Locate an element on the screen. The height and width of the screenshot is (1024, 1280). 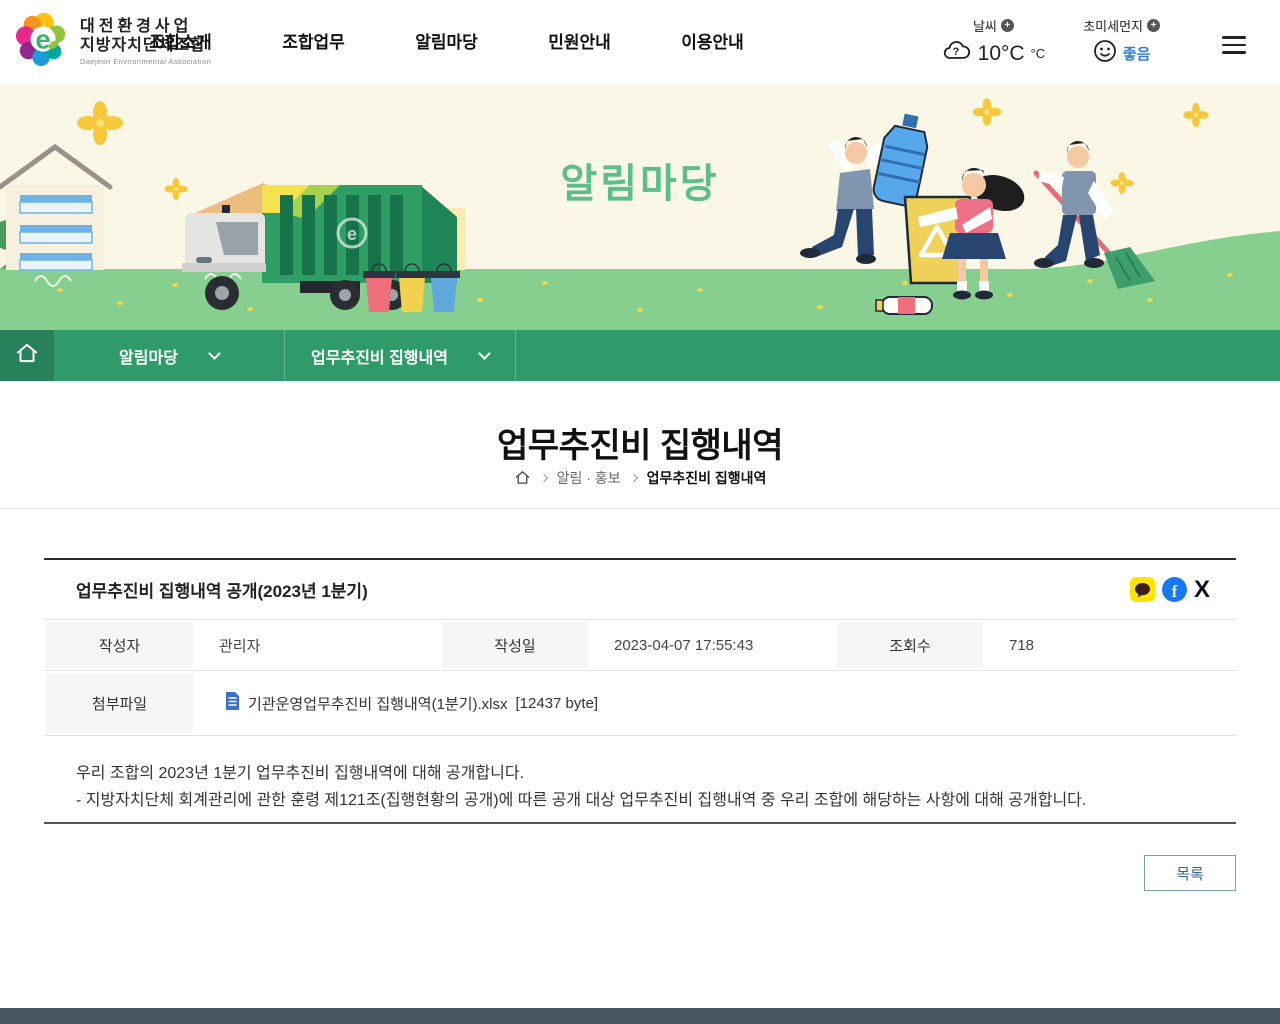
author-label: 작성자 is located at coordinates (119, 645).